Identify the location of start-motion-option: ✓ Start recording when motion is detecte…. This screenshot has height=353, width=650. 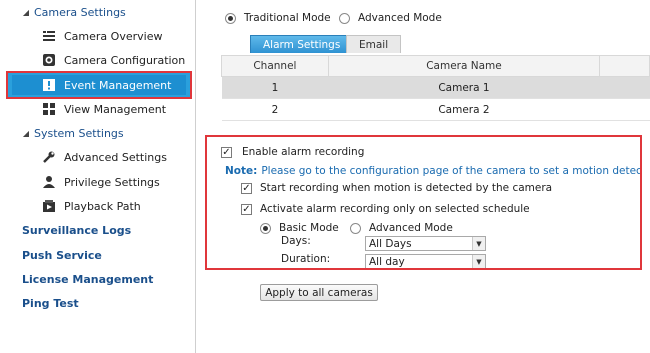
(396, 188).